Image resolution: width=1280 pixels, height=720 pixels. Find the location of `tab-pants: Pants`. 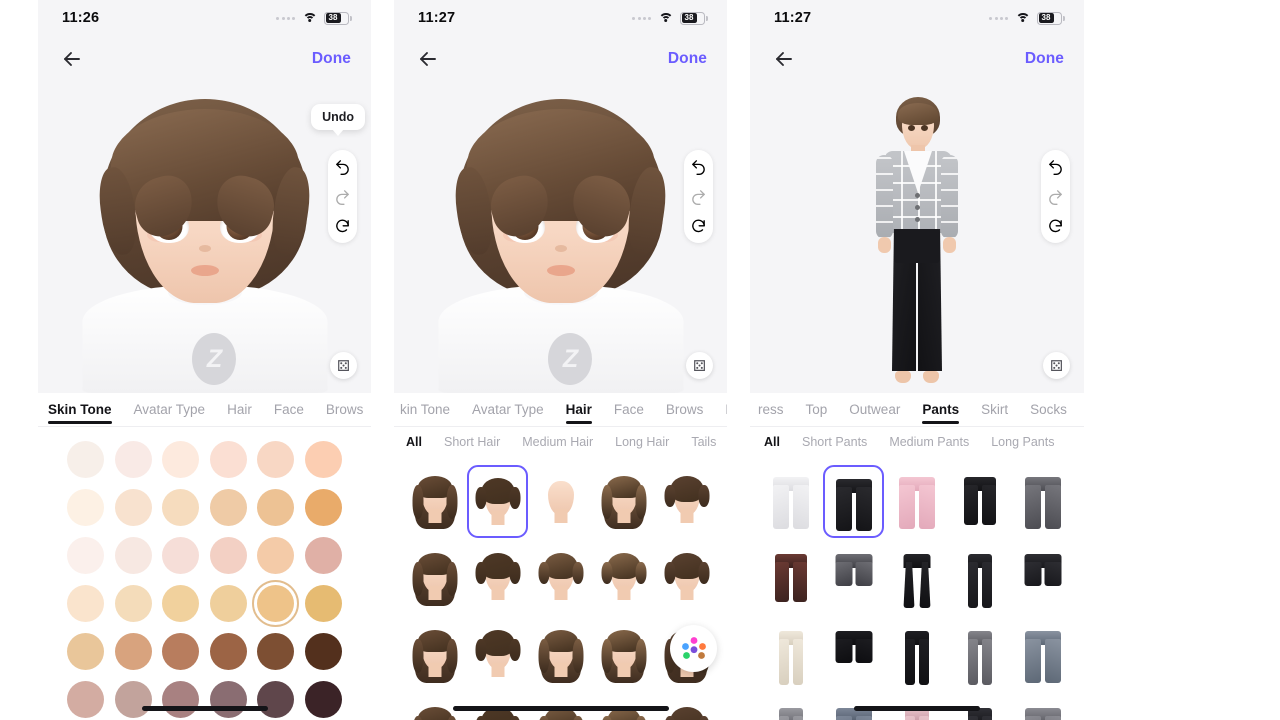

tab-pants: Pants is located at coordinates (940, 414).